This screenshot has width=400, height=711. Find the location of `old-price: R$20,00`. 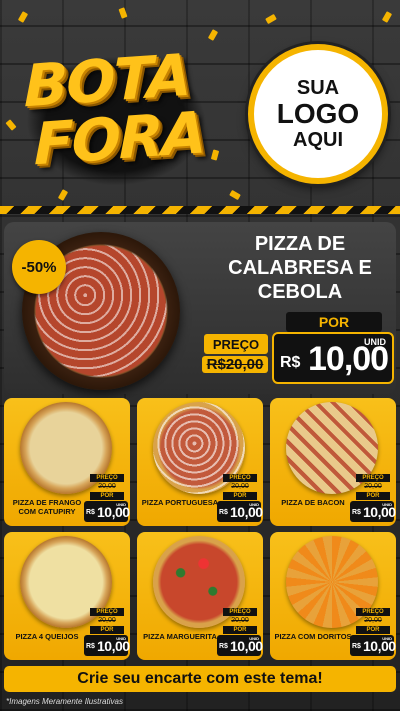

old-price: R$20,00 is located at coordinates (235, 364).